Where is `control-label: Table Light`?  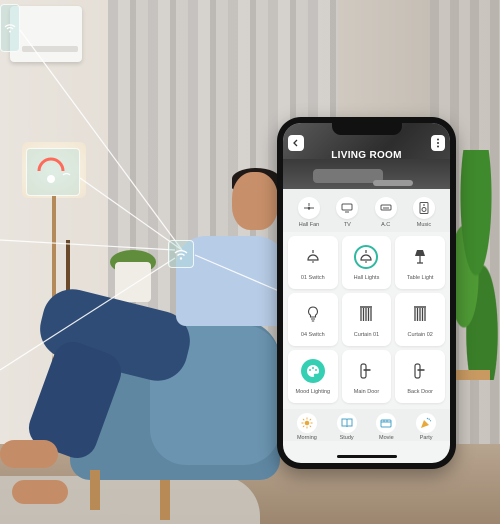 control-label: Table Light is located at coordinates (420, 277).